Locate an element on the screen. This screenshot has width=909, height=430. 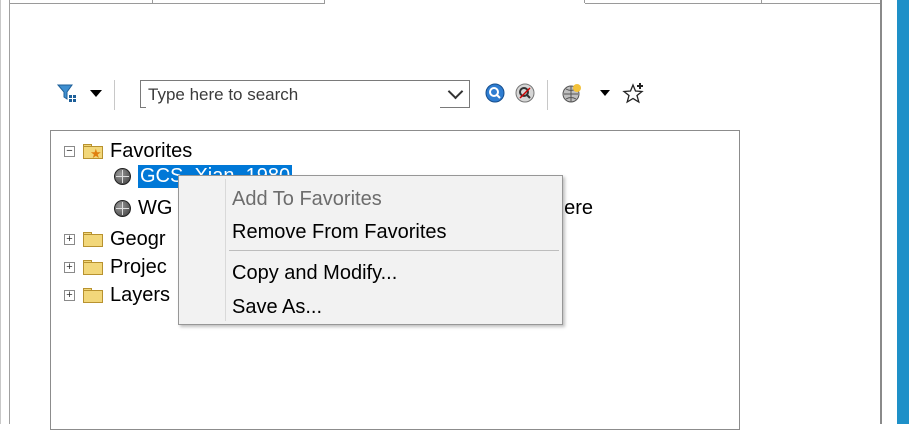
search-combobox is located at coordinates (305, 94).